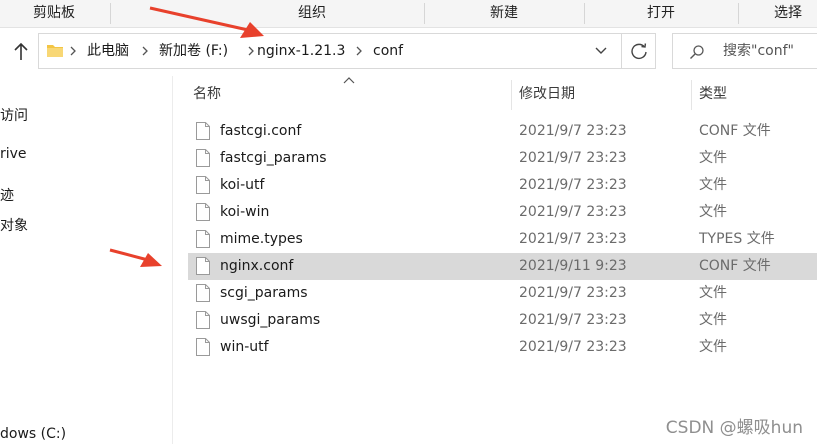 The width and height of the screenshot is (817, 444). Describe the element at coordinates (661, 13) in the screenshot. I see `ribbon-group-open: 打开` at that location.